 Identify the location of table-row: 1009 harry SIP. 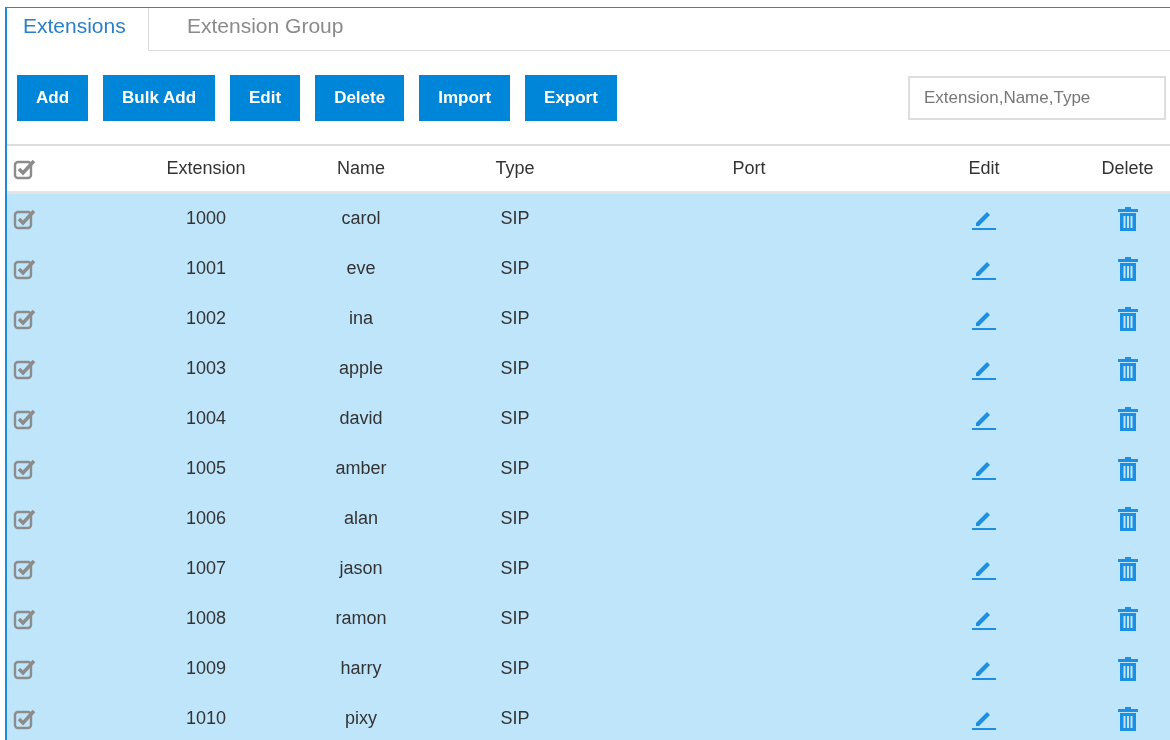
(588, 669).